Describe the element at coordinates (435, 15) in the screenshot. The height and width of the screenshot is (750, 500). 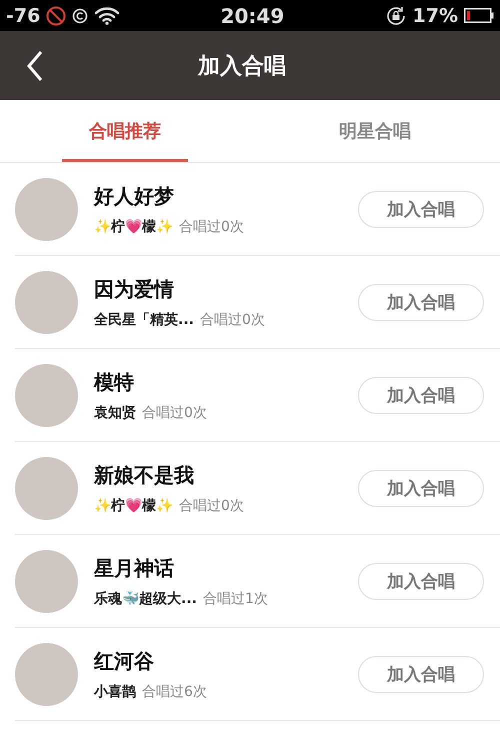
I see `battery-percent: 17%` at that location.